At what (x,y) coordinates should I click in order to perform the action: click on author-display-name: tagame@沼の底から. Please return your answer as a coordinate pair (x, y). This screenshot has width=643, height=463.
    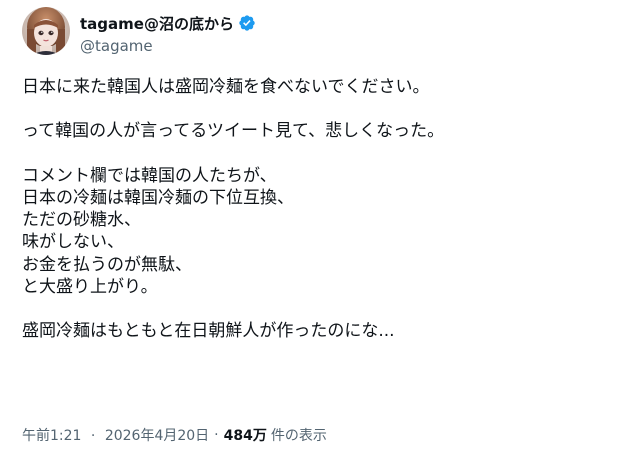
    Looking at the image, I should click on (157, 23).